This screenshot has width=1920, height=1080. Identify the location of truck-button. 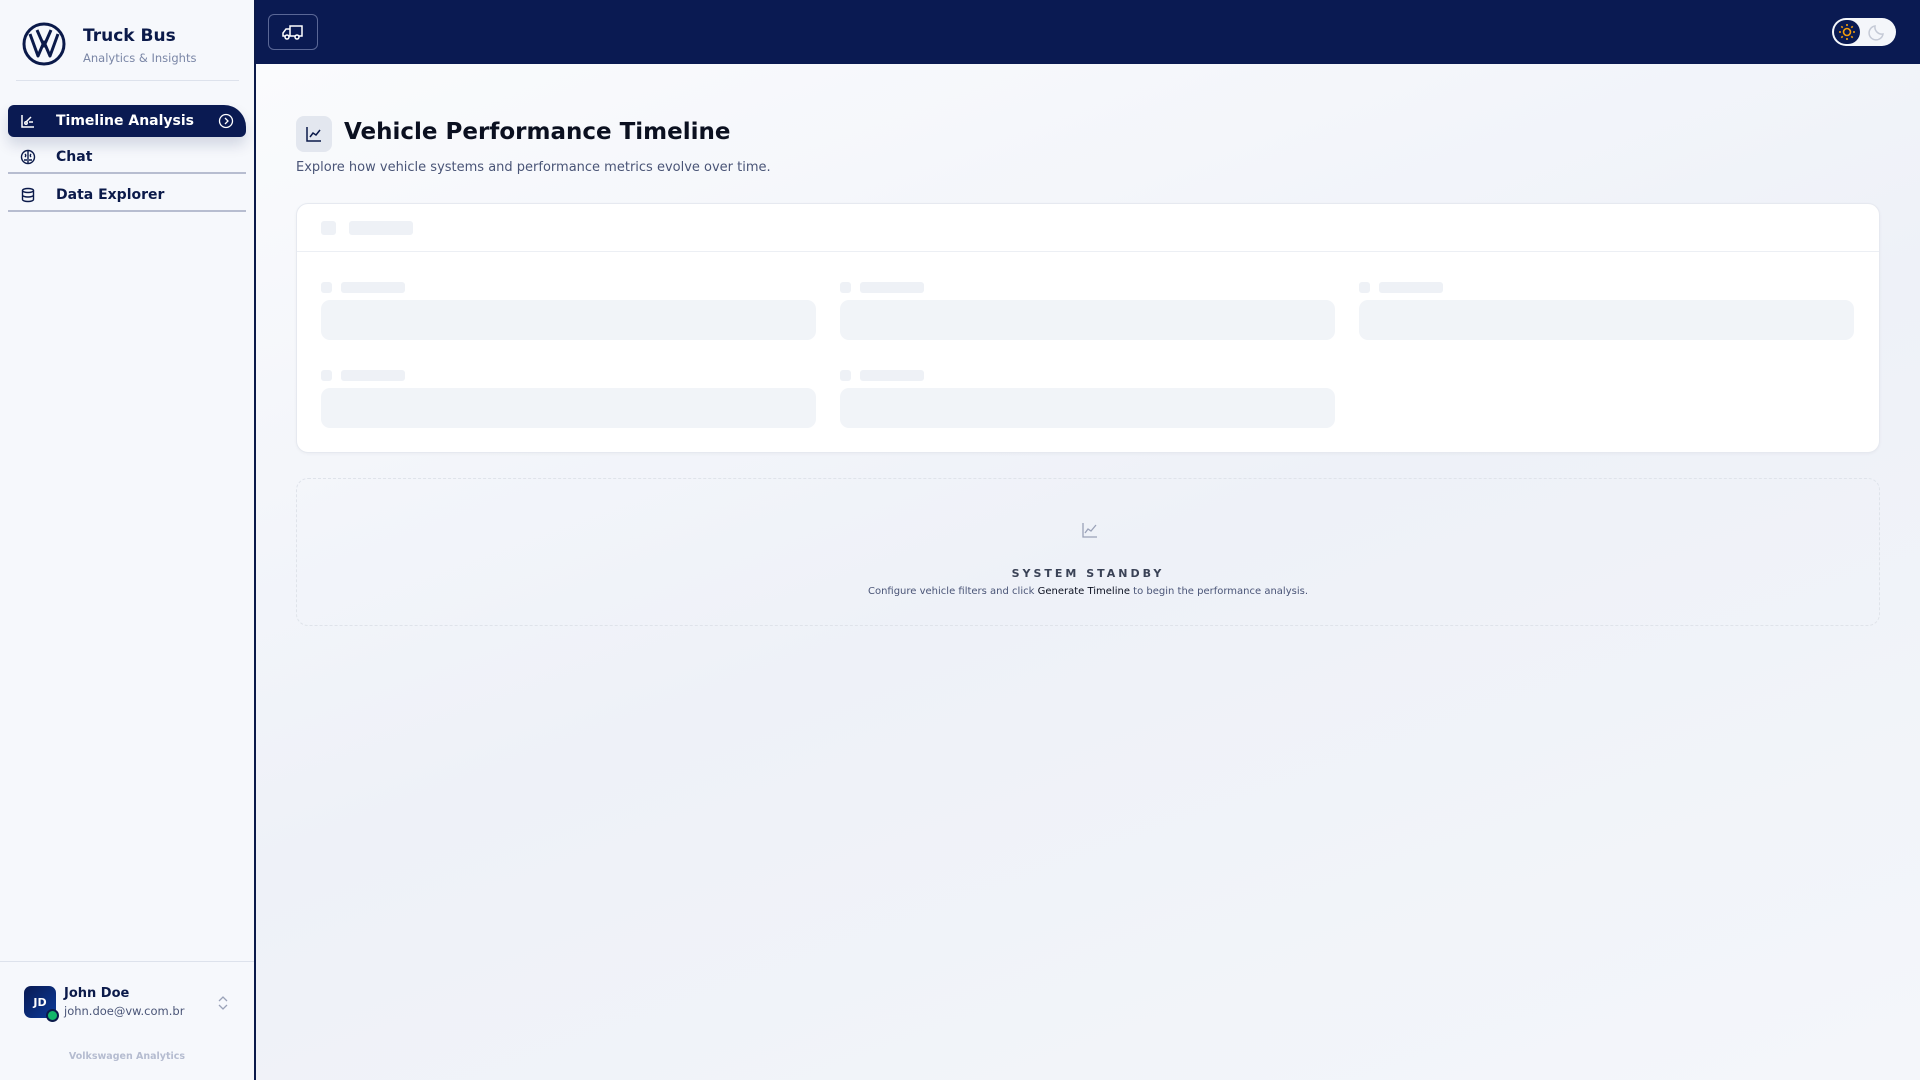
(293, 32).